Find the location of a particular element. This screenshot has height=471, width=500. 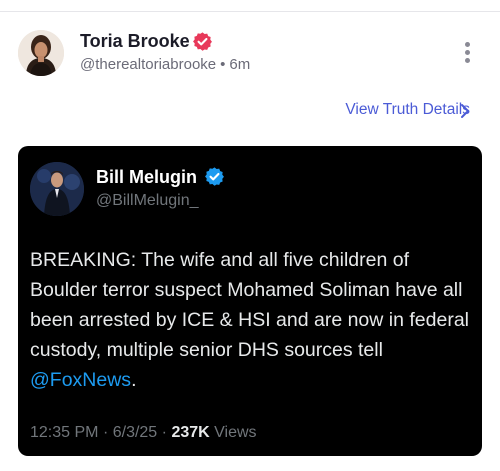

embed-meta: 12:35 PM · 6/3/25 · 237K Views is located at coordinates (143, 433).